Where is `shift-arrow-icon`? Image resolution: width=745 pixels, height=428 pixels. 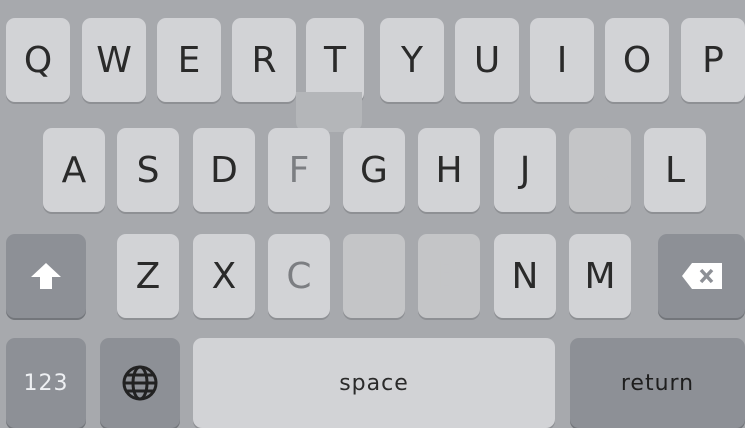 shift-arrow-icon is located at coordinates (46, 276).